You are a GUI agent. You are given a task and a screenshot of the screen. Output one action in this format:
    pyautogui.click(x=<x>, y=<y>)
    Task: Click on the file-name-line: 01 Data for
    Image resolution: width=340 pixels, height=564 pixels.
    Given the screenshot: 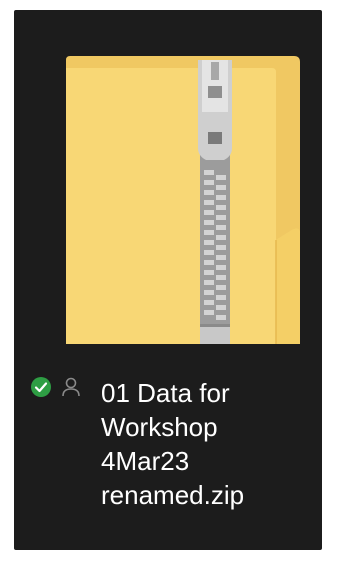 What is the action you would take?
    pyautogui.click(x=165, y=393)
    